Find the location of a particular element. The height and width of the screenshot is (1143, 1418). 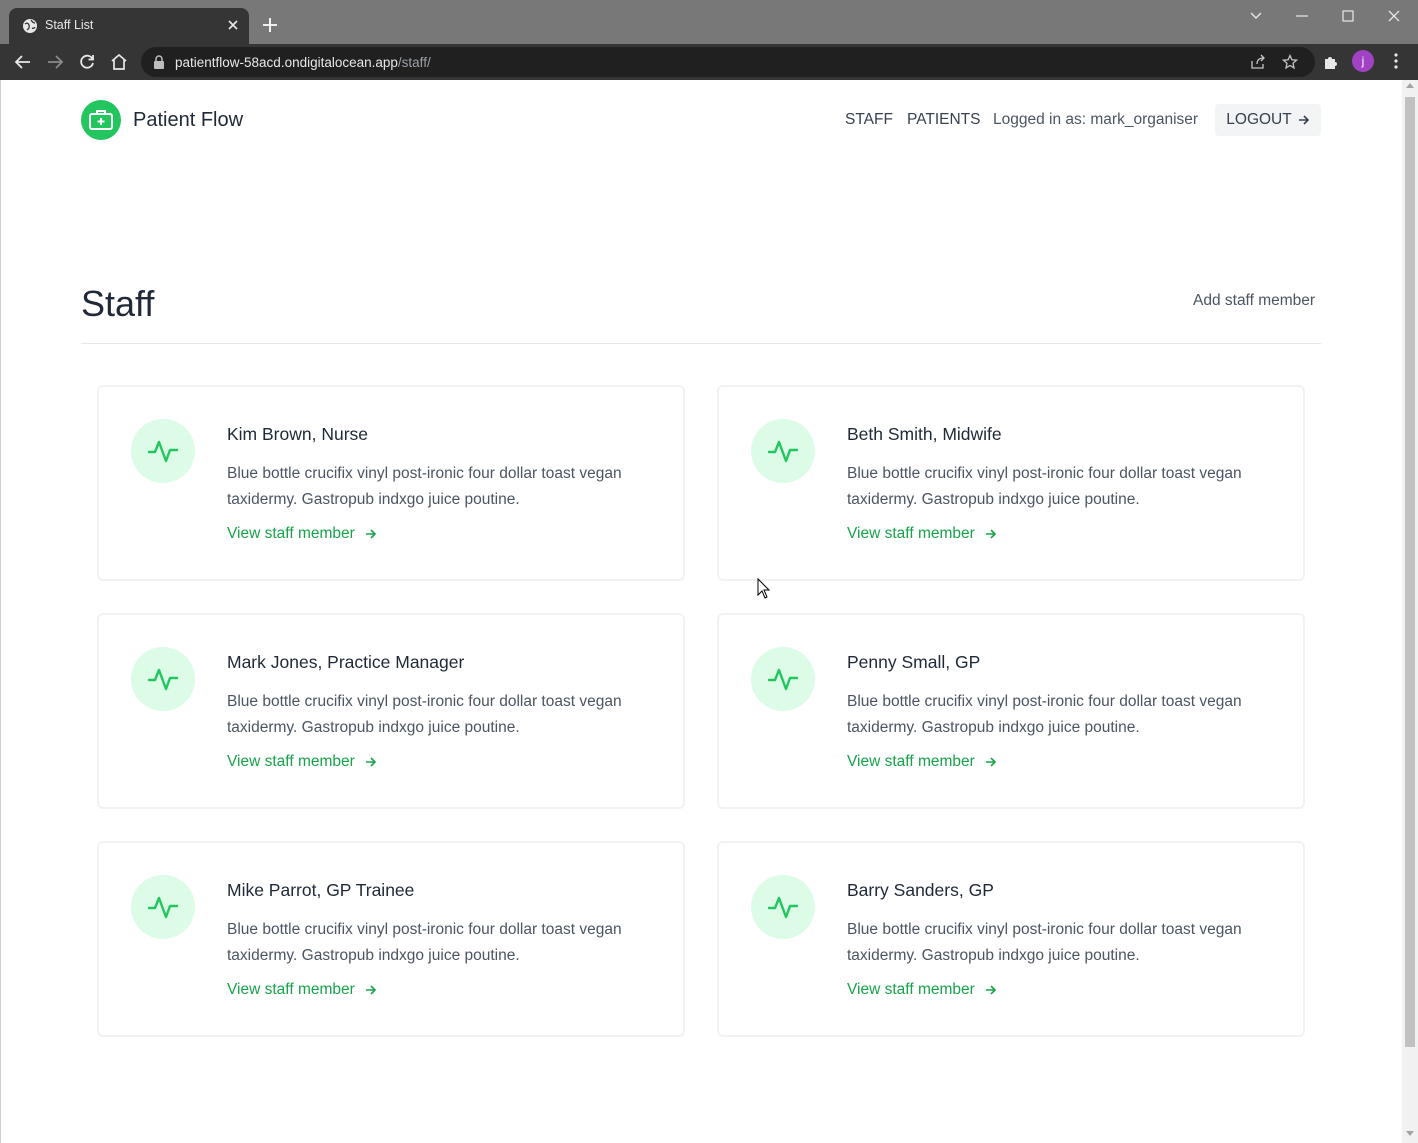

tab-title: Staff List is located at coordinates (69, 25).